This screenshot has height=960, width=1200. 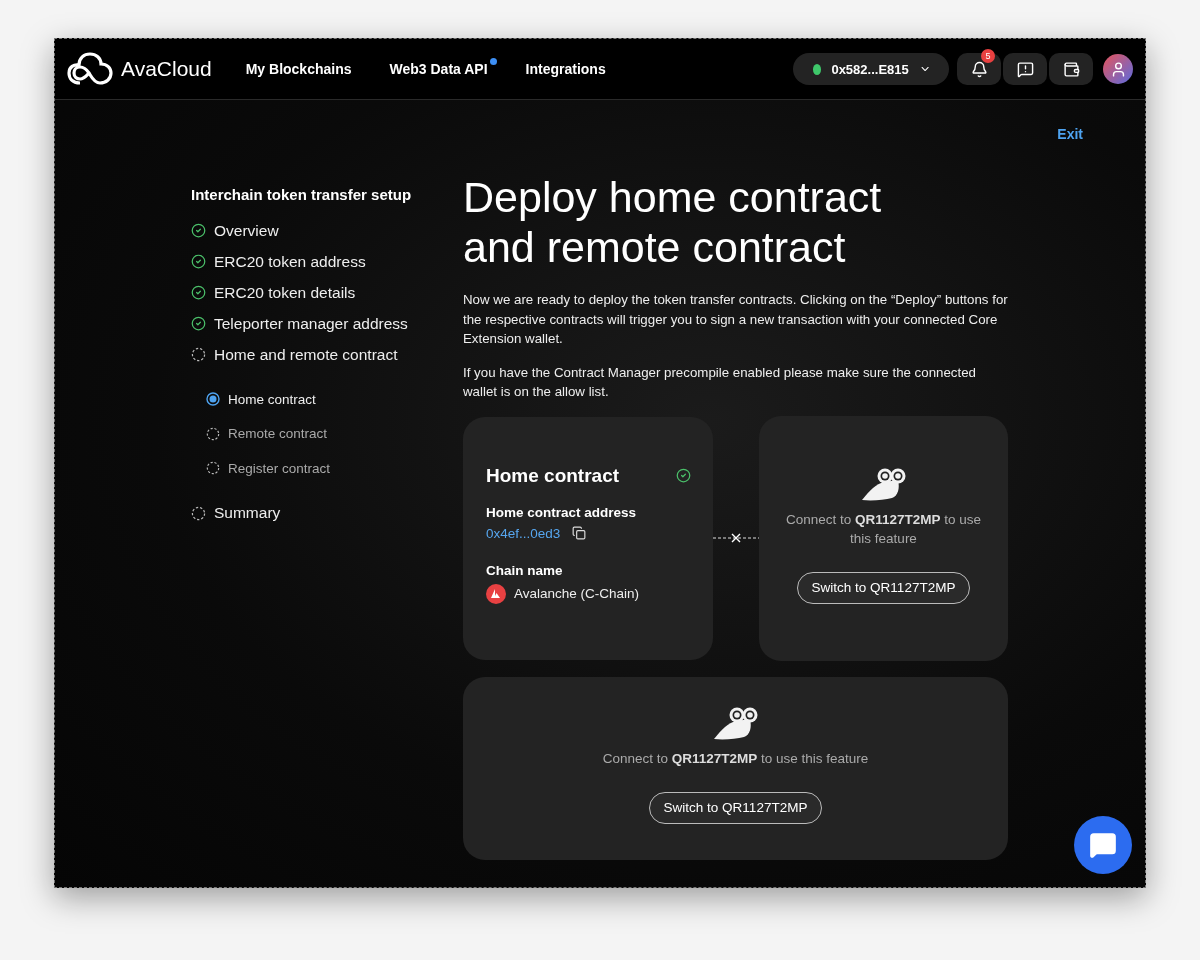 What do you see at coordinates (562, 512) in the screenshot?
I see `field-label: Home contract address` at bounding box center [562, 512].